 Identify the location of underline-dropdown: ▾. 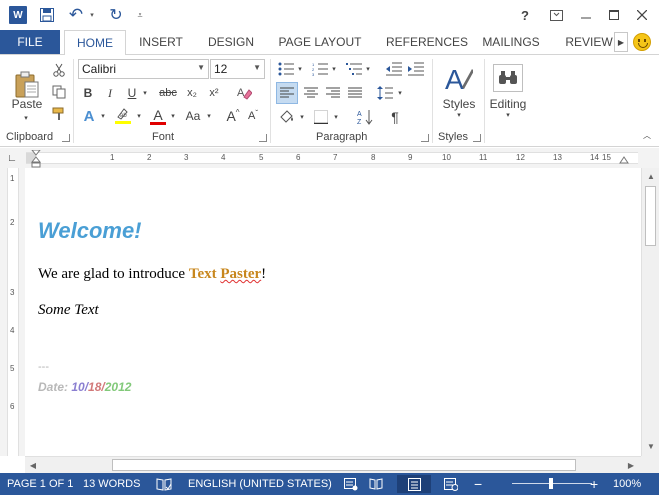
(145, 93).